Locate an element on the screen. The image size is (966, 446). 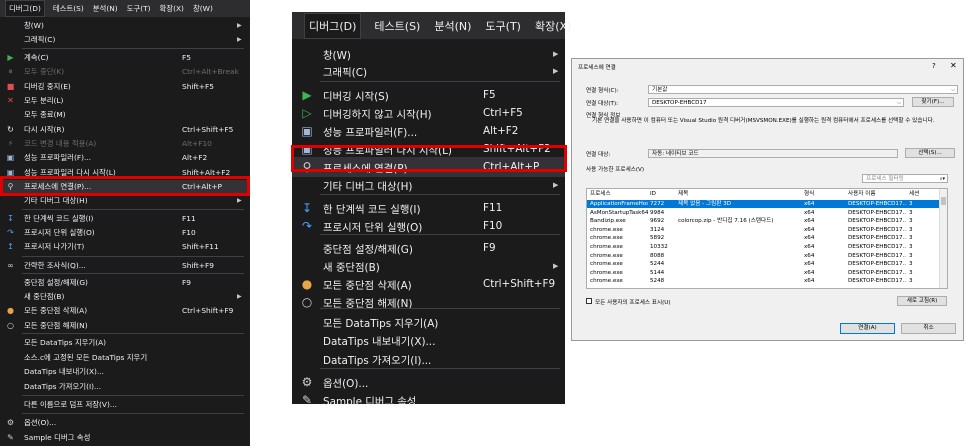
column-header: 사용자 이름 is located at coordinates (877, 194).